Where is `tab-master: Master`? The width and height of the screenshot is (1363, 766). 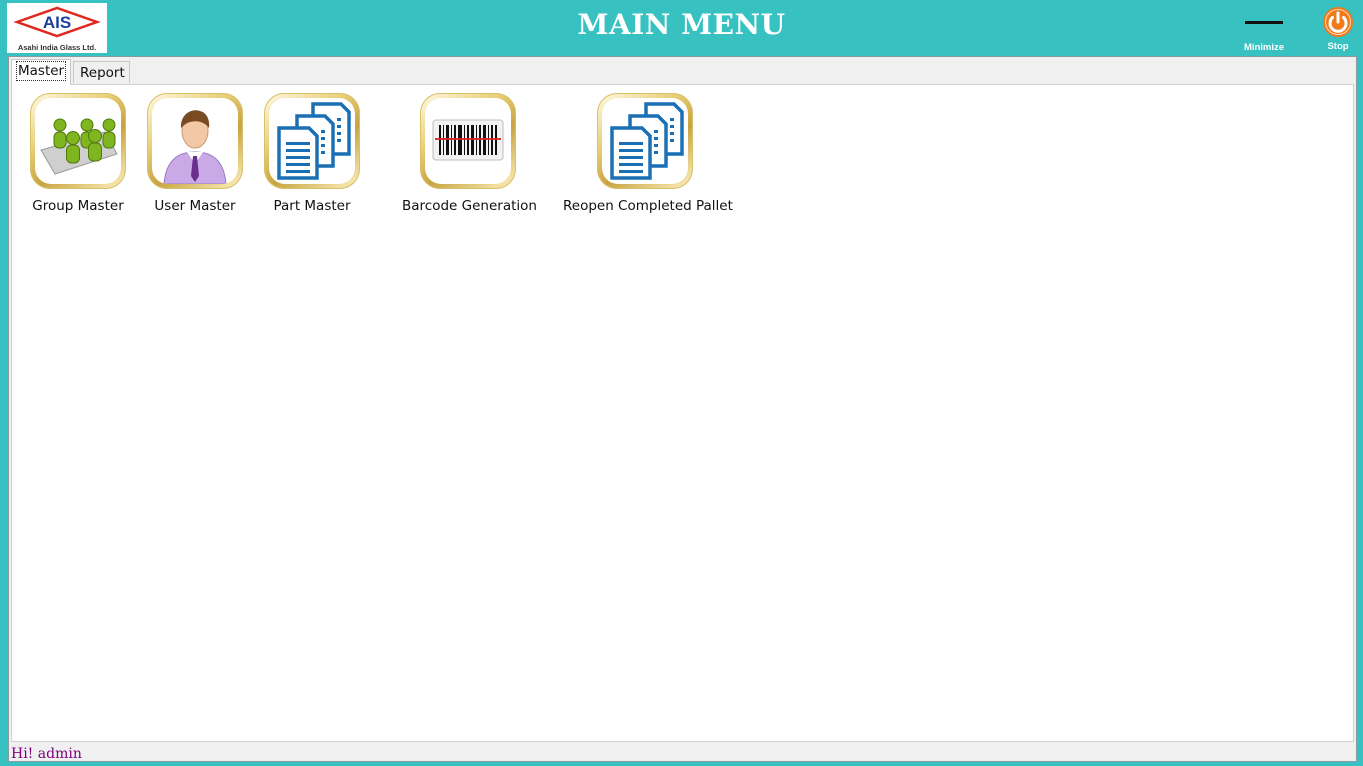
tab-master: Master is located at coordinates (41, 72).